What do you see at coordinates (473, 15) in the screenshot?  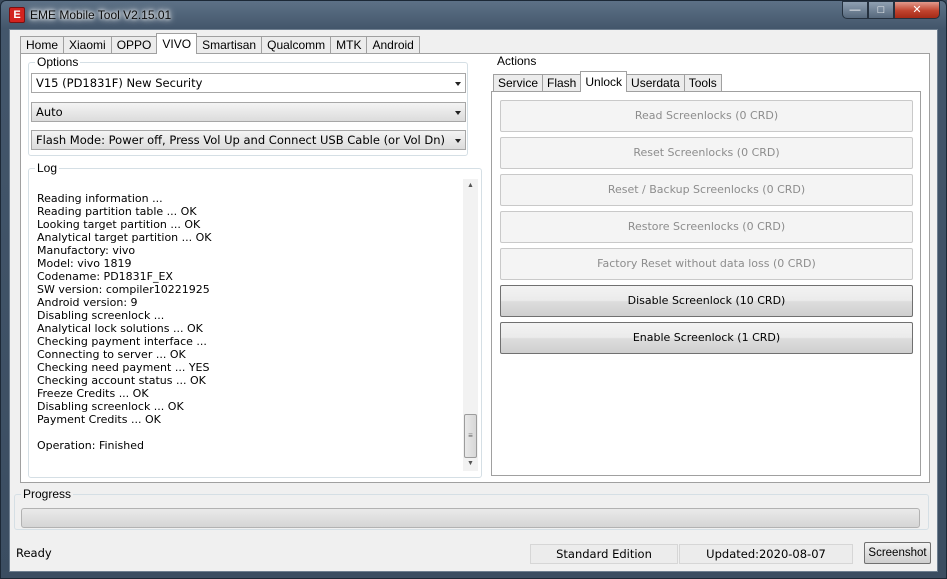 I see `title-bar: E EME Mobile Tool V2.15.01 — □ ✕` at bounding box center [473, 15].